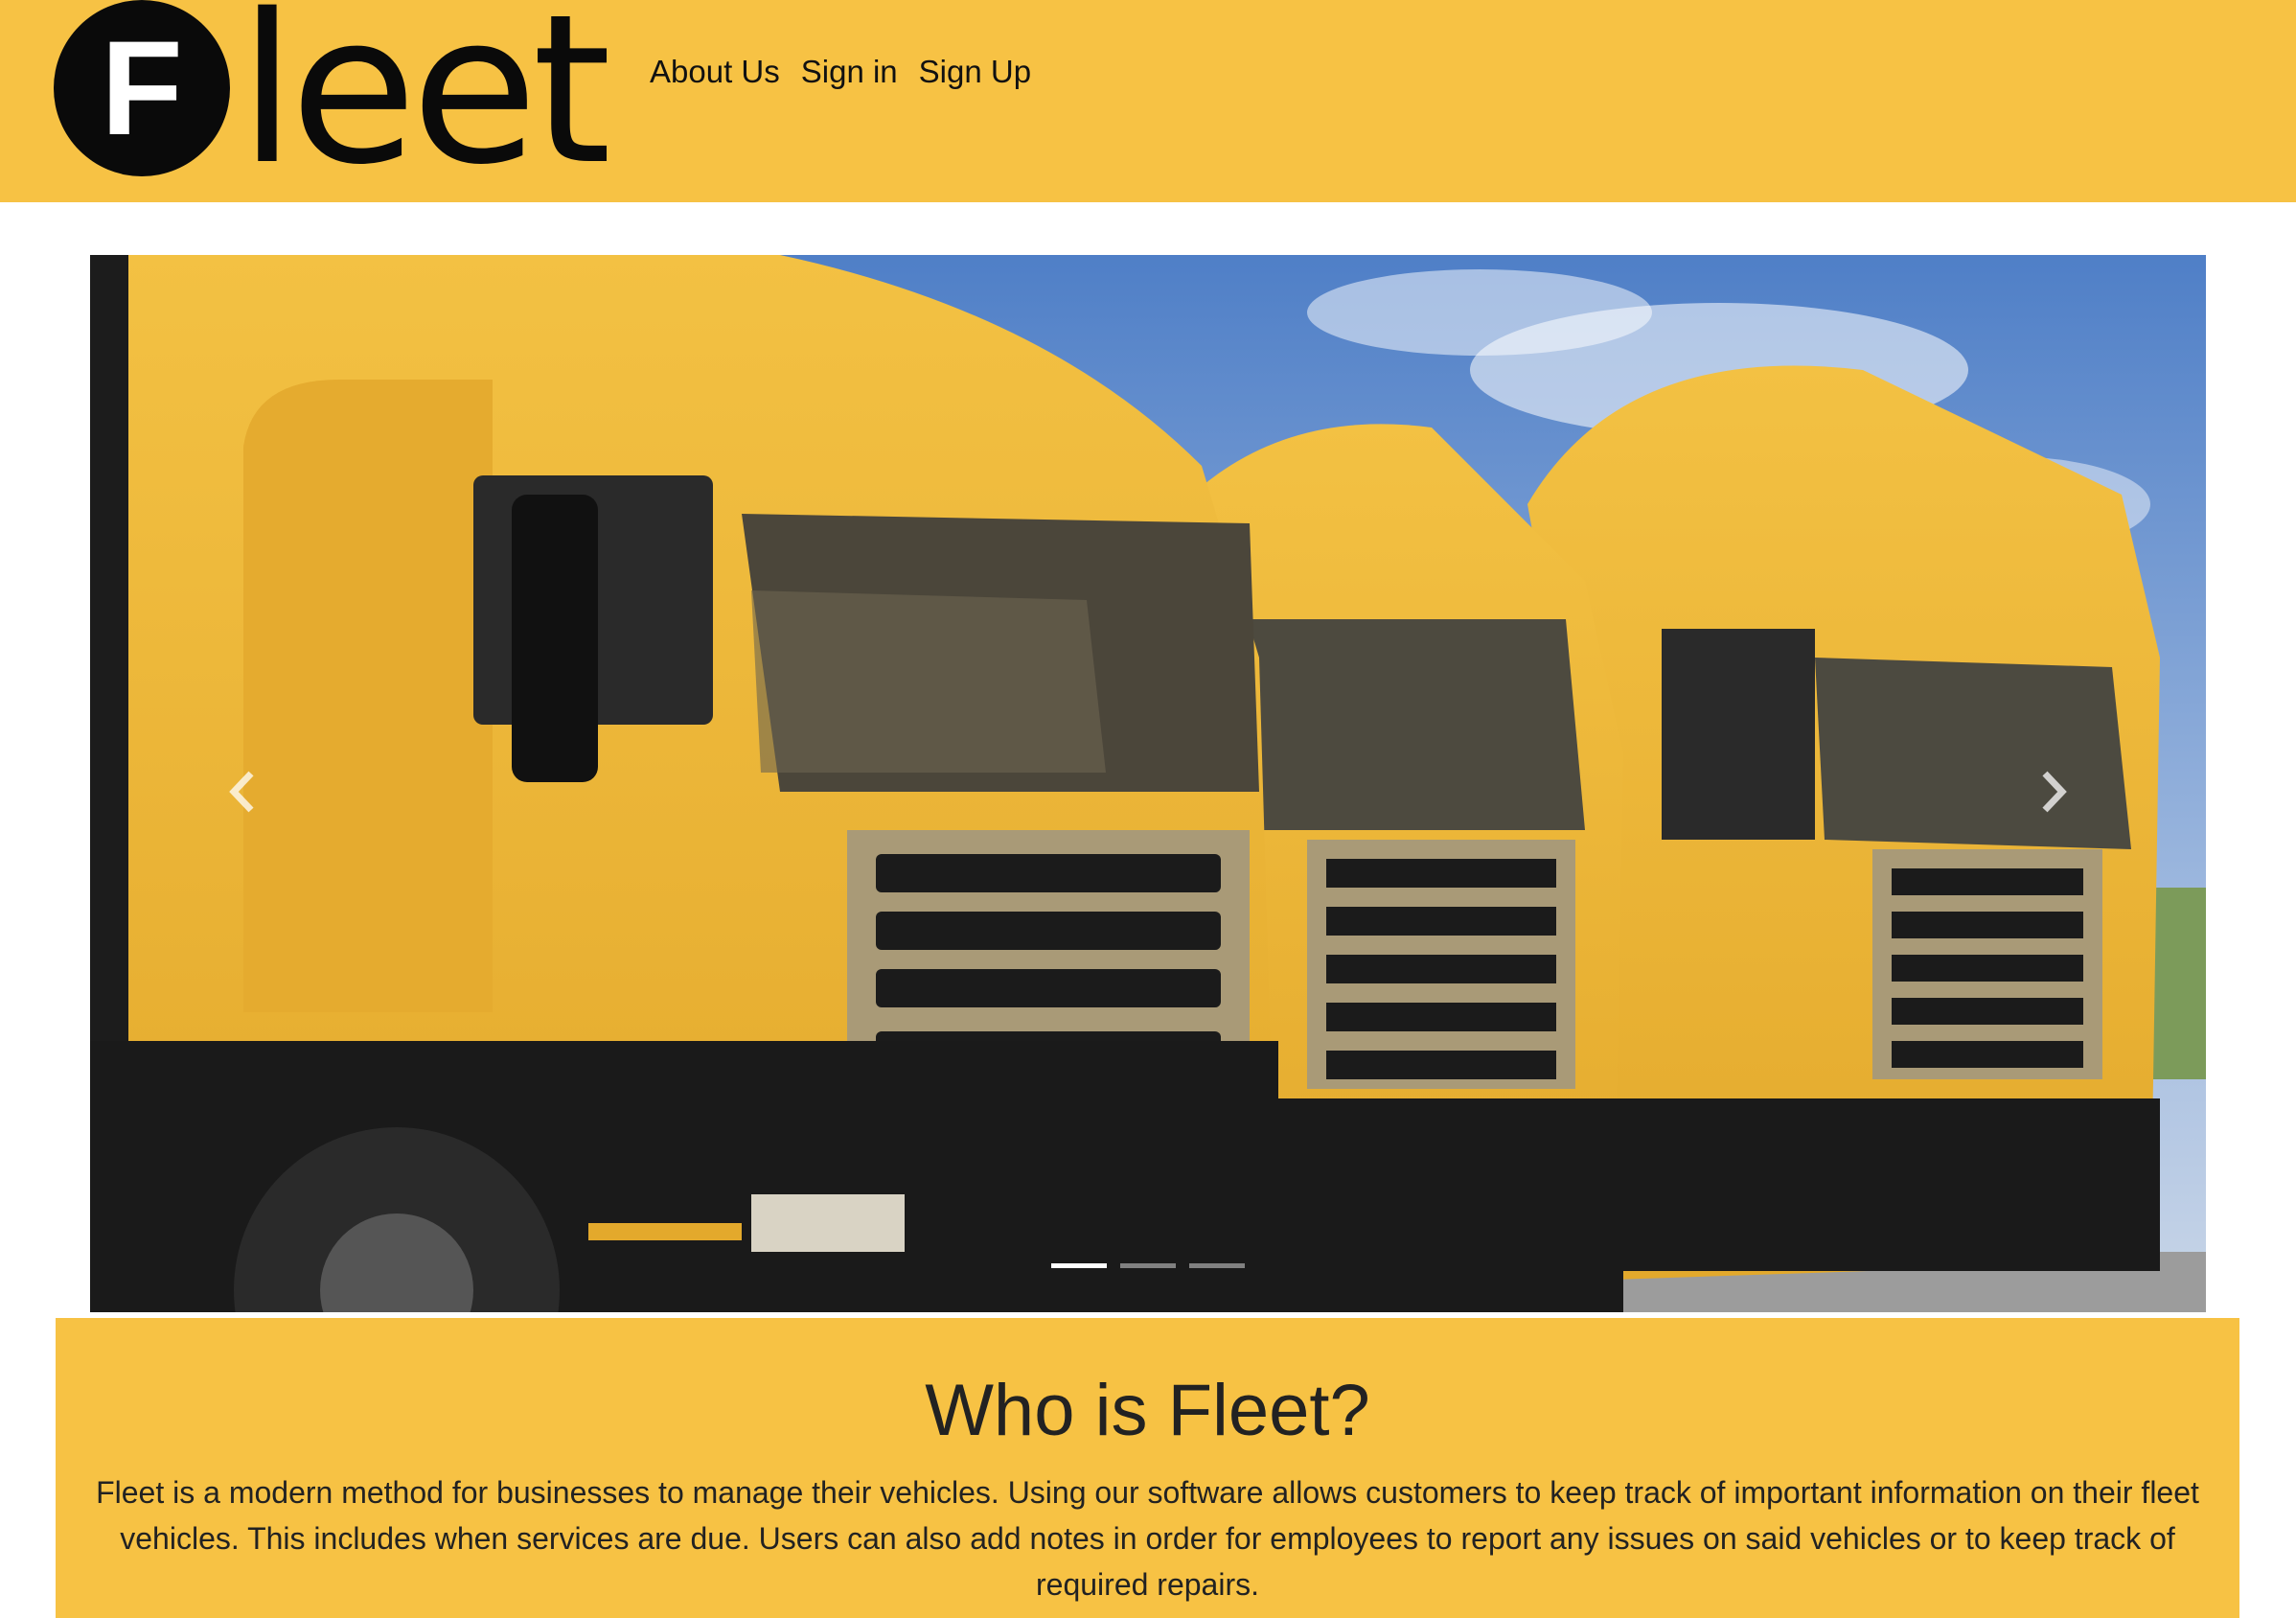 The height and width of the screenshot is (1618, 2296). I want to click on logo-text: leet, so click(423, 91).